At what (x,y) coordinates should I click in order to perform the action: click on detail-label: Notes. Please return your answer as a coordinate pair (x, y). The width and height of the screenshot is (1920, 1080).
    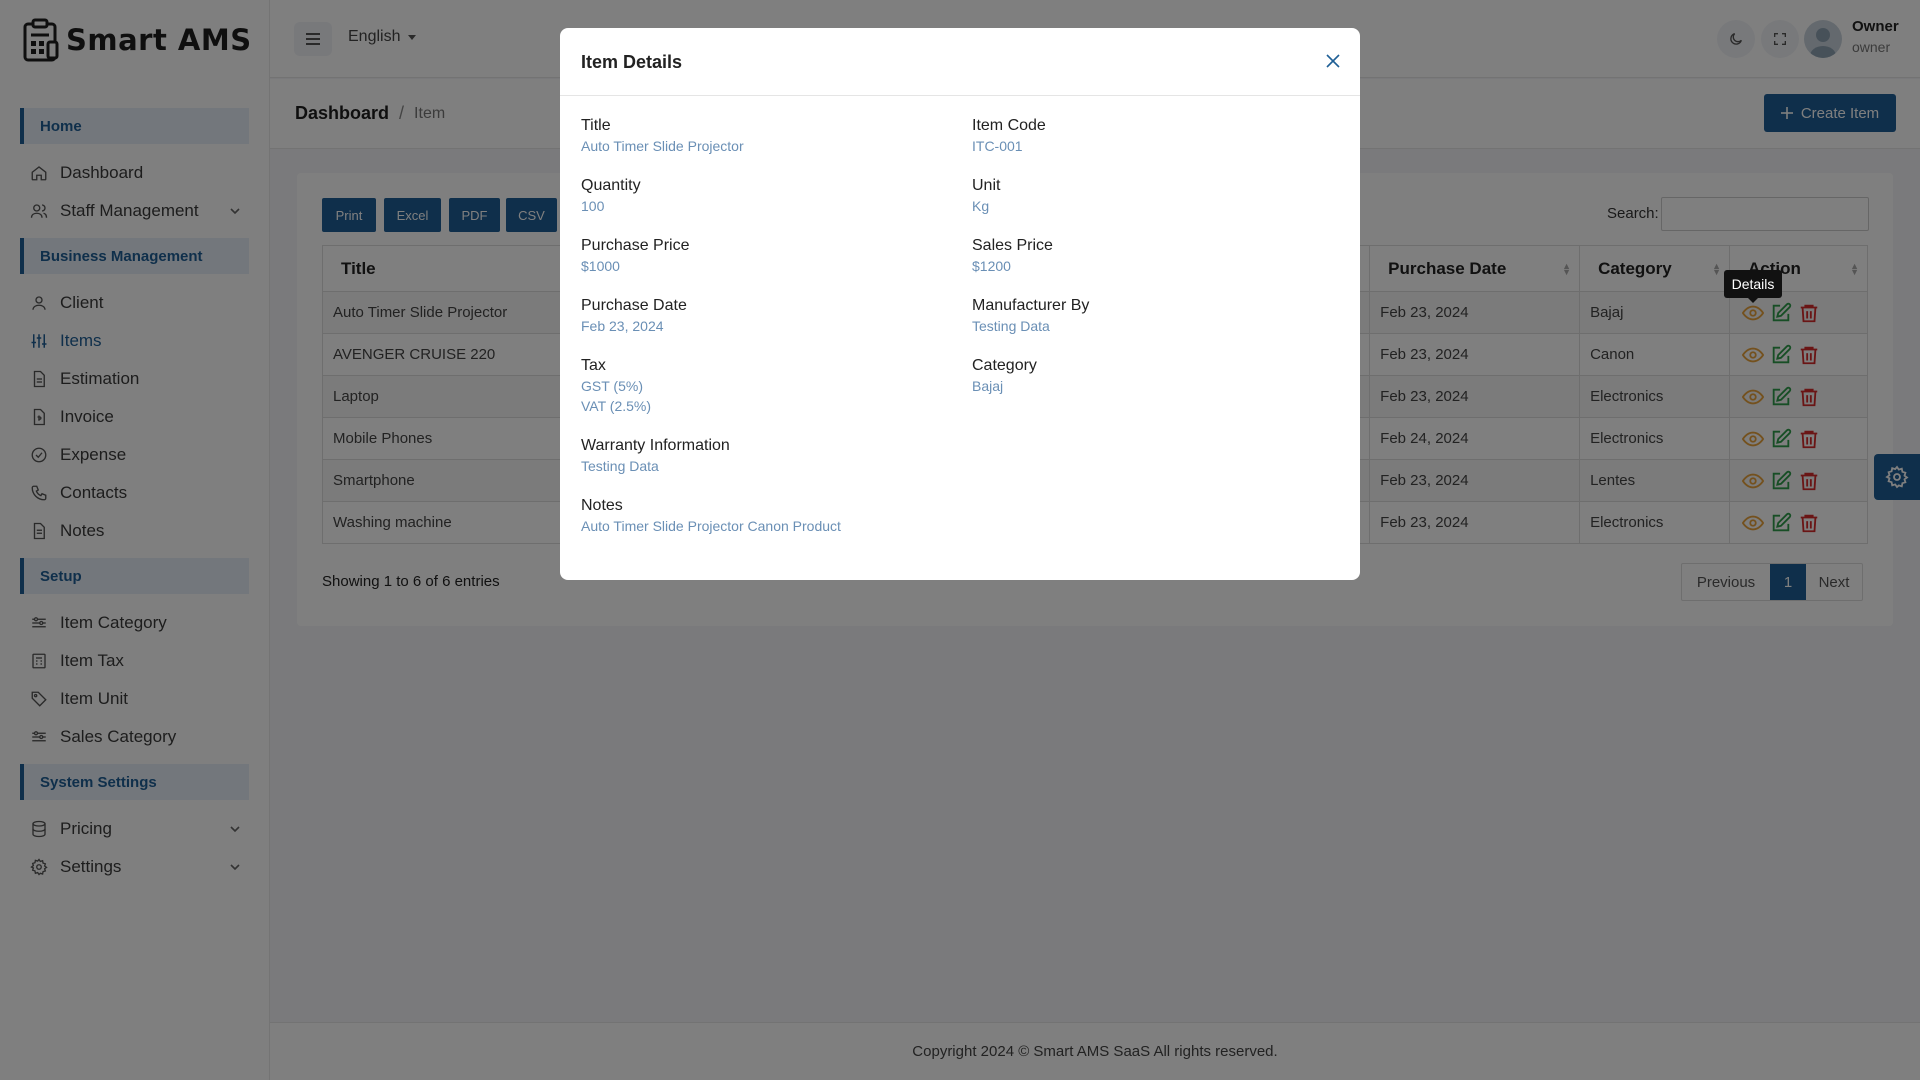
    Looking at the image, I should click on (602, 505).